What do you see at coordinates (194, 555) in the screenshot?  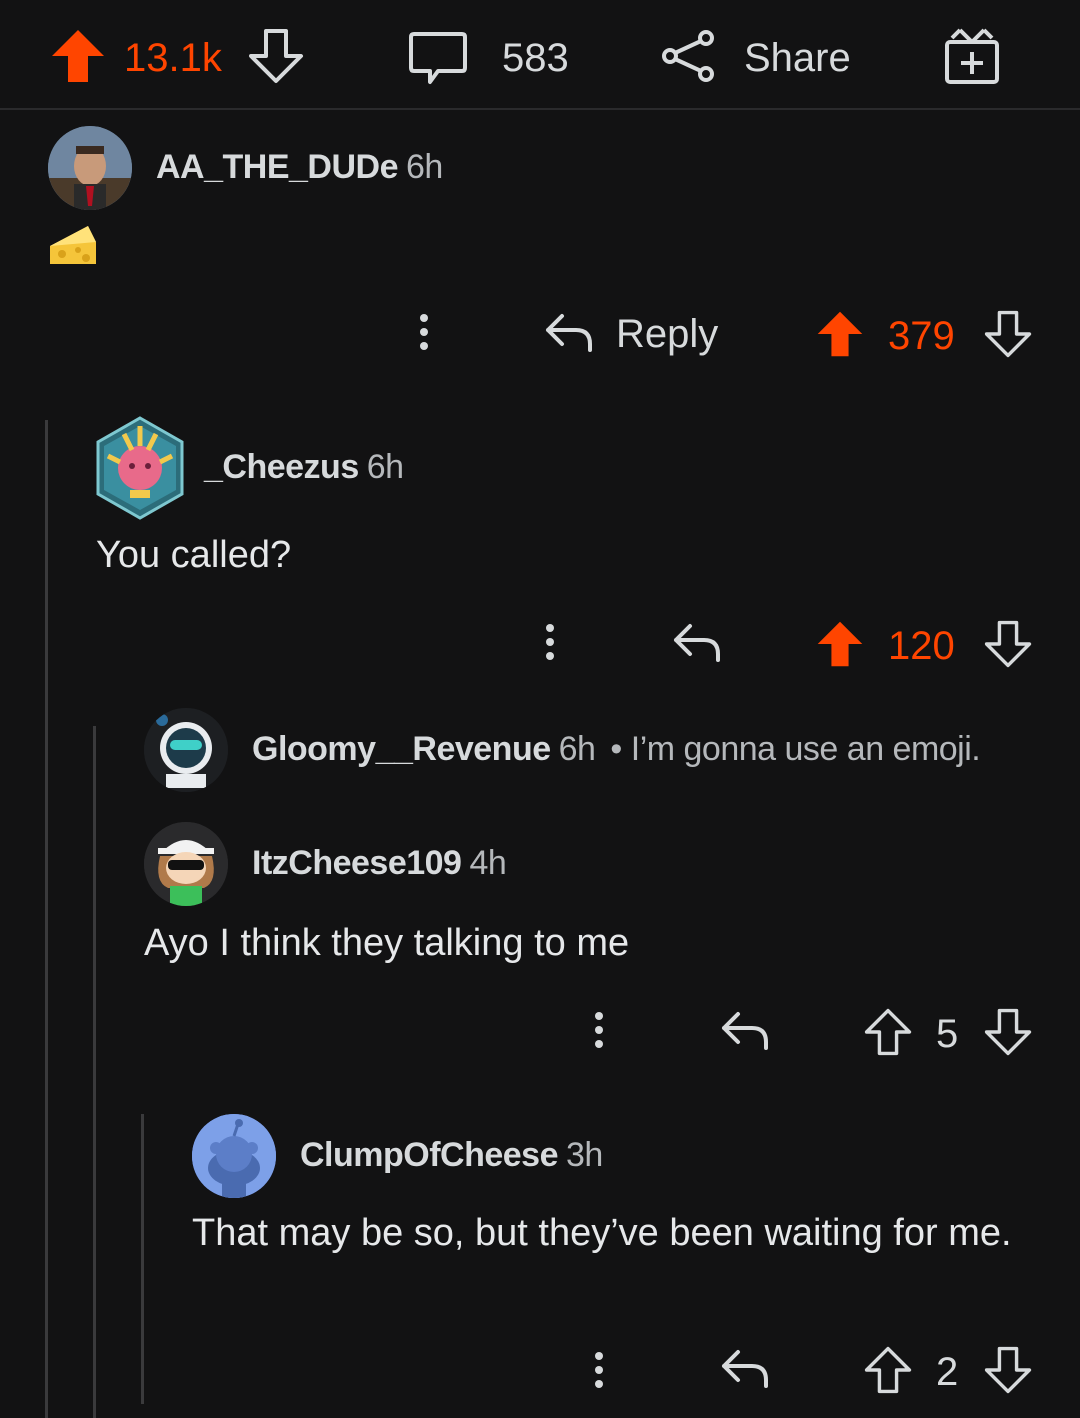 I see `comment-body: You called?` at bounding box center [194, 555].